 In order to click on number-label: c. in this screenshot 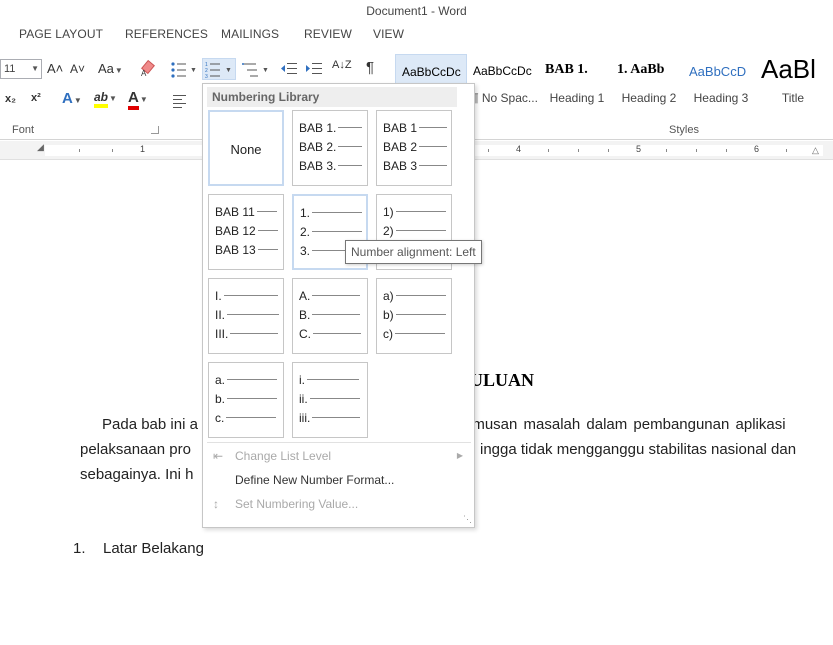, I will do `click(220, 417)`.